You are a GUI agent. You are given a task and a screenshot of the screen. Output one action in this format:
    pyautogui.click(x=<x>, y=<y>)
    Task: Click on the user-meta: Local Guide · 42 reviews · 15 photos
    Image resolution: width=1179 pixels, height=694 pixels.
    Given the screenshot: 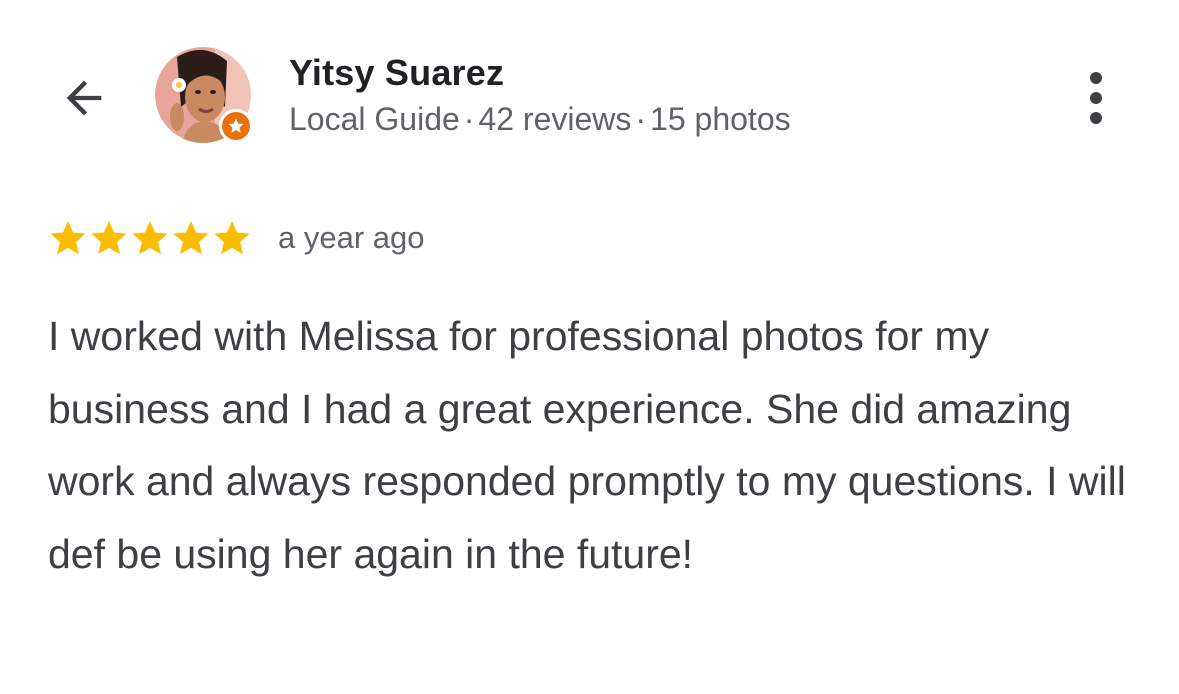 What is the action you would take?
    pyautogui.click(x=540, y=119)
    